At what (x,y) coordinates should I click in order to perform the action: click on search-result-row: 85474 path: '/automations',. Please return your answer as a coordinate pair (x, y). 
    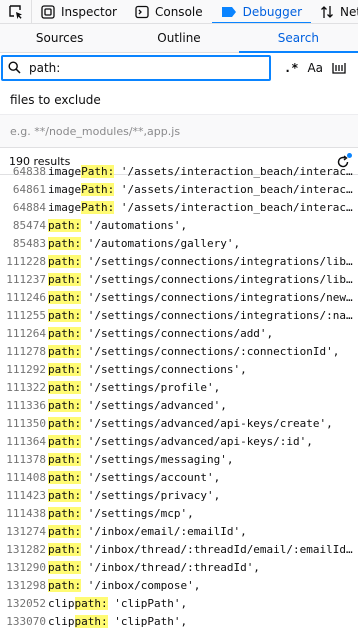
    Looking at the image, I should click on (179, 225).